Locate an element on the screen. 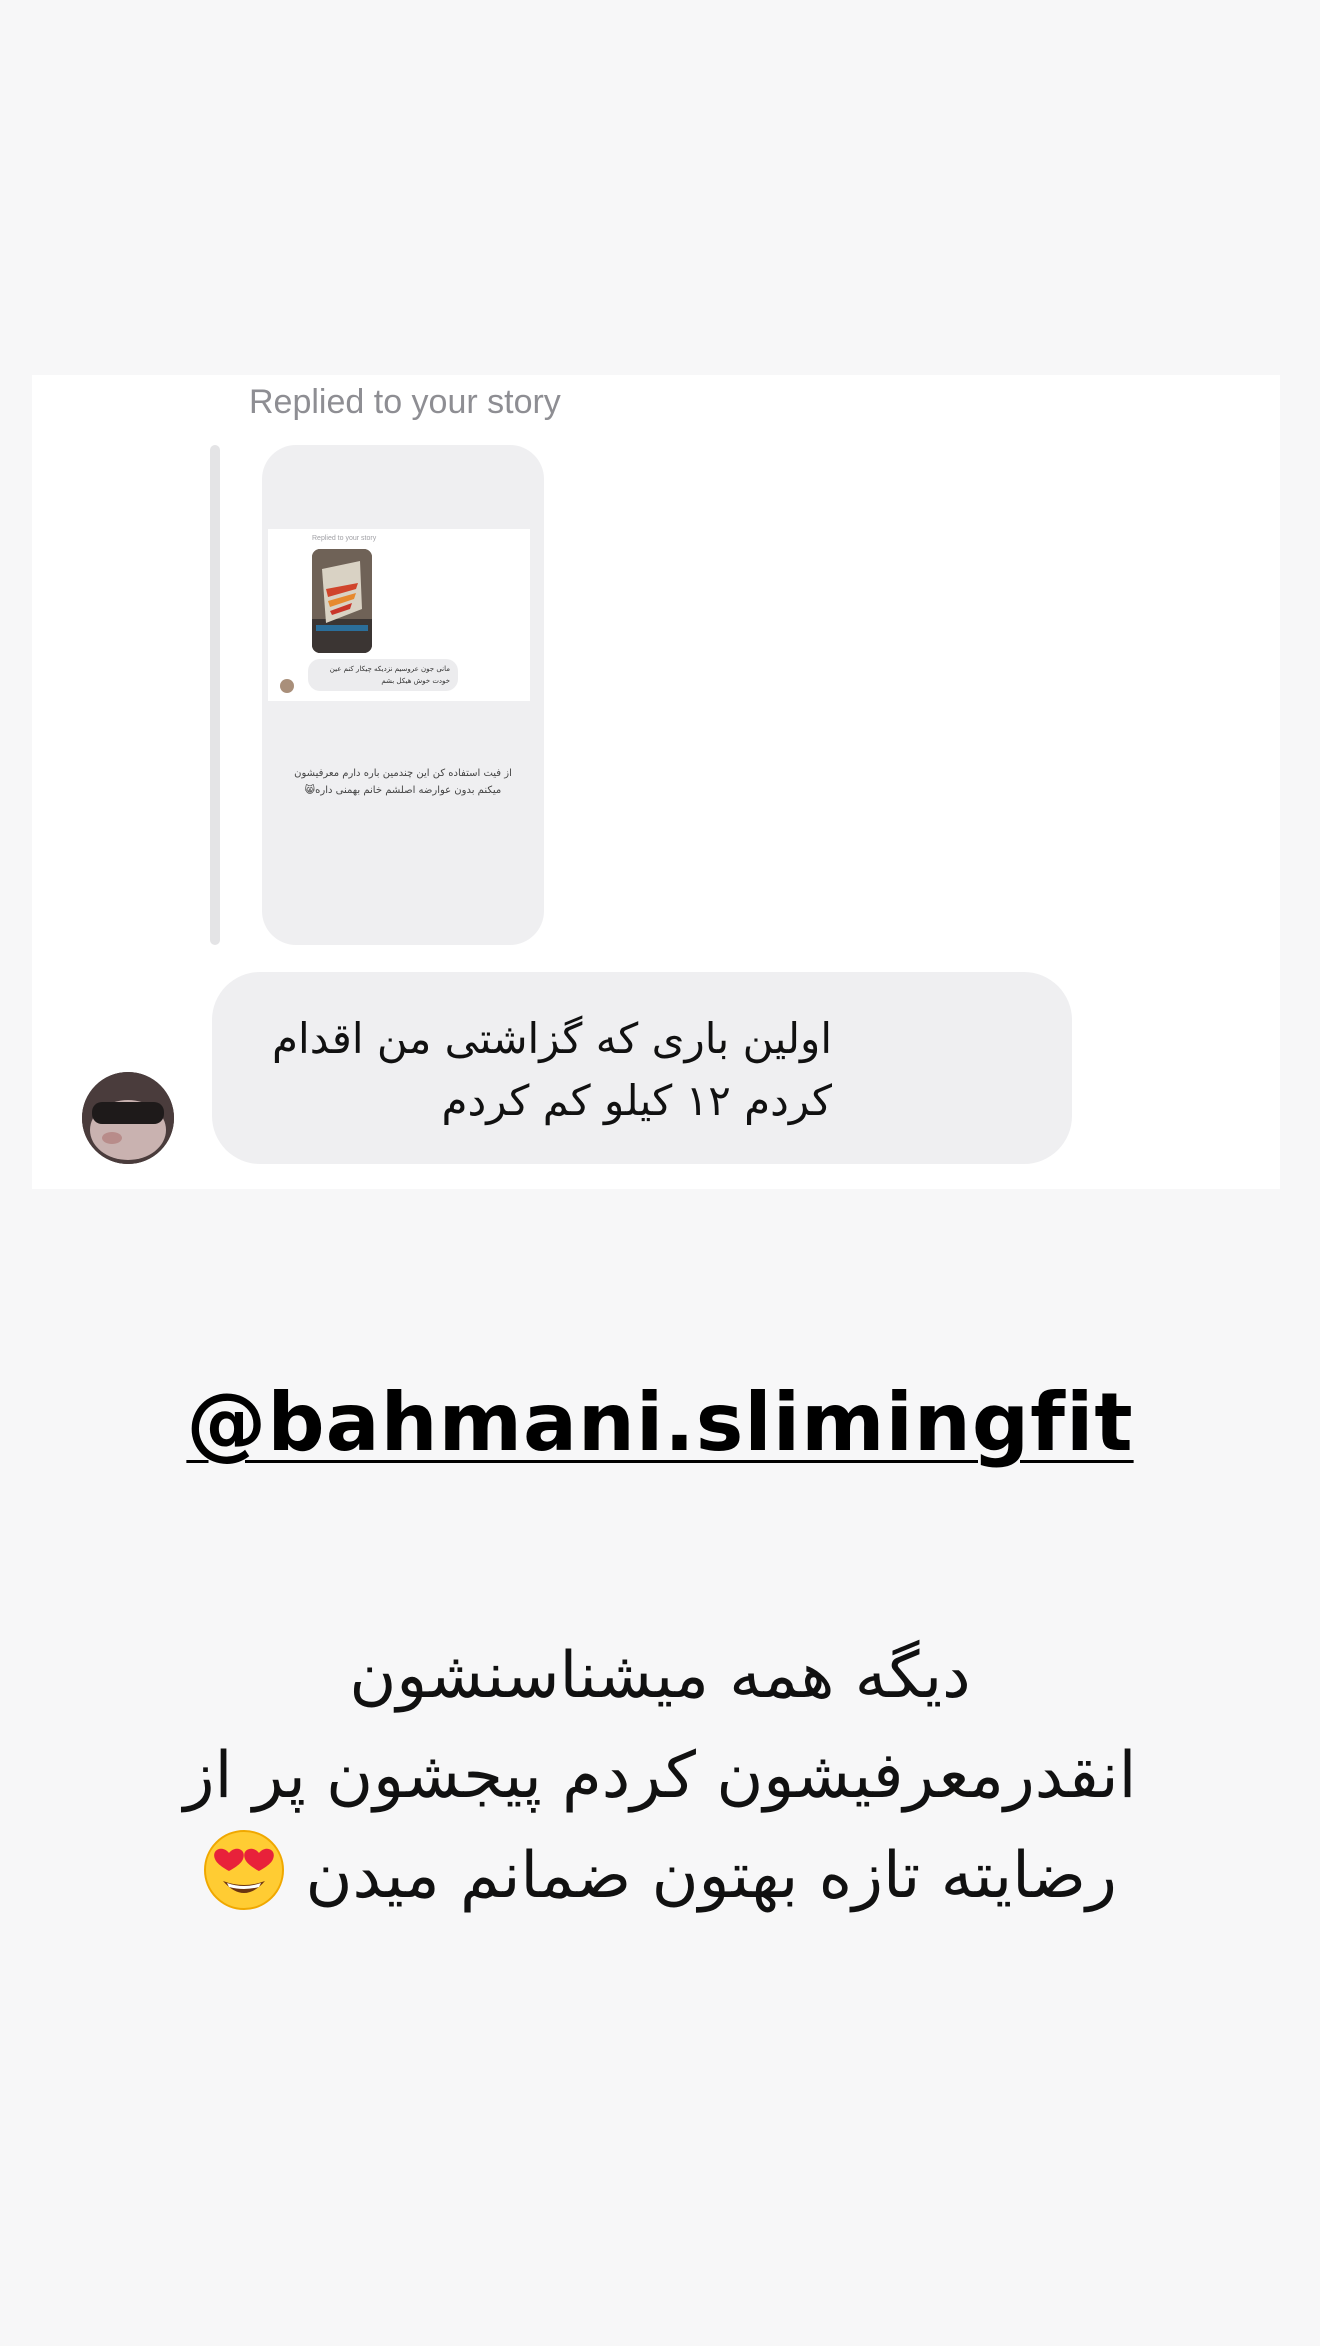 This screenshot has height=2346, width=1320. caption-line-3: رضایته تازه بهتون ضمانم میدن is located at coordinates (711, 1876).